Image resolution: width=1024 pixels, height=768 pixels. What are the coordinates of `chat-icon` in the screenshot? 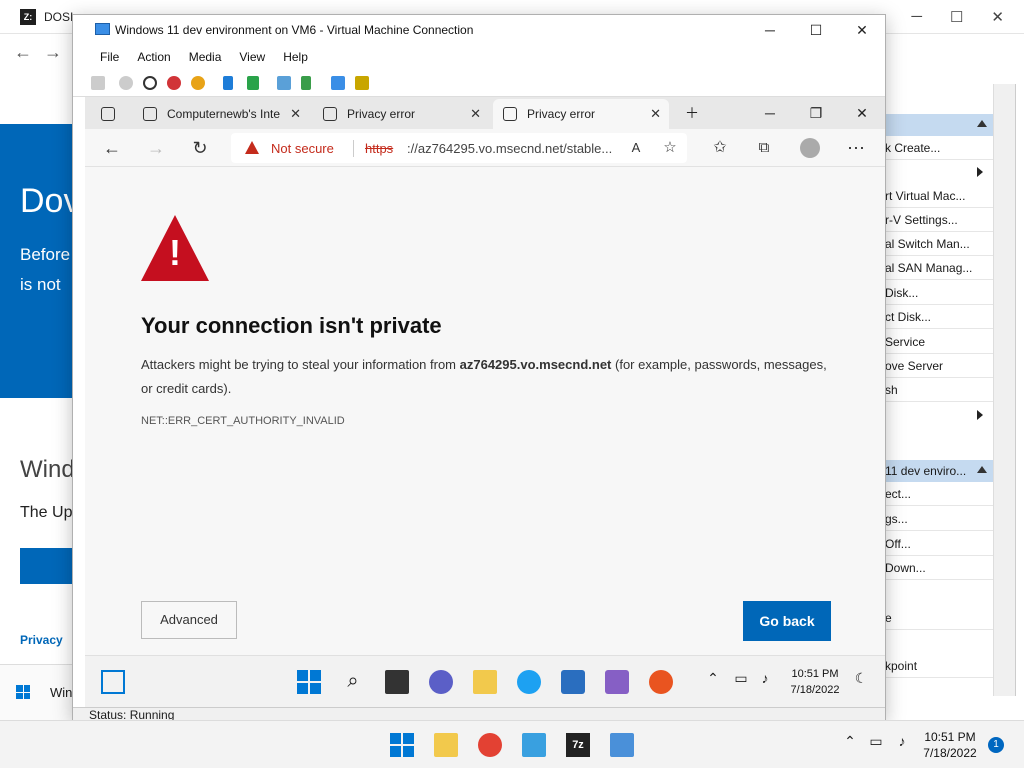 It's located at (441, 682).